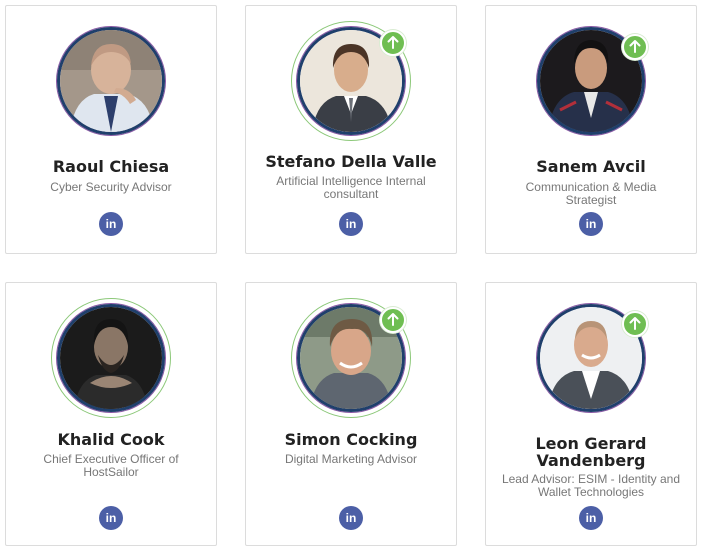 This screenshot has width=704, height=552. I want to click on member-name: Raoul Chiesa, so click(111, 166).